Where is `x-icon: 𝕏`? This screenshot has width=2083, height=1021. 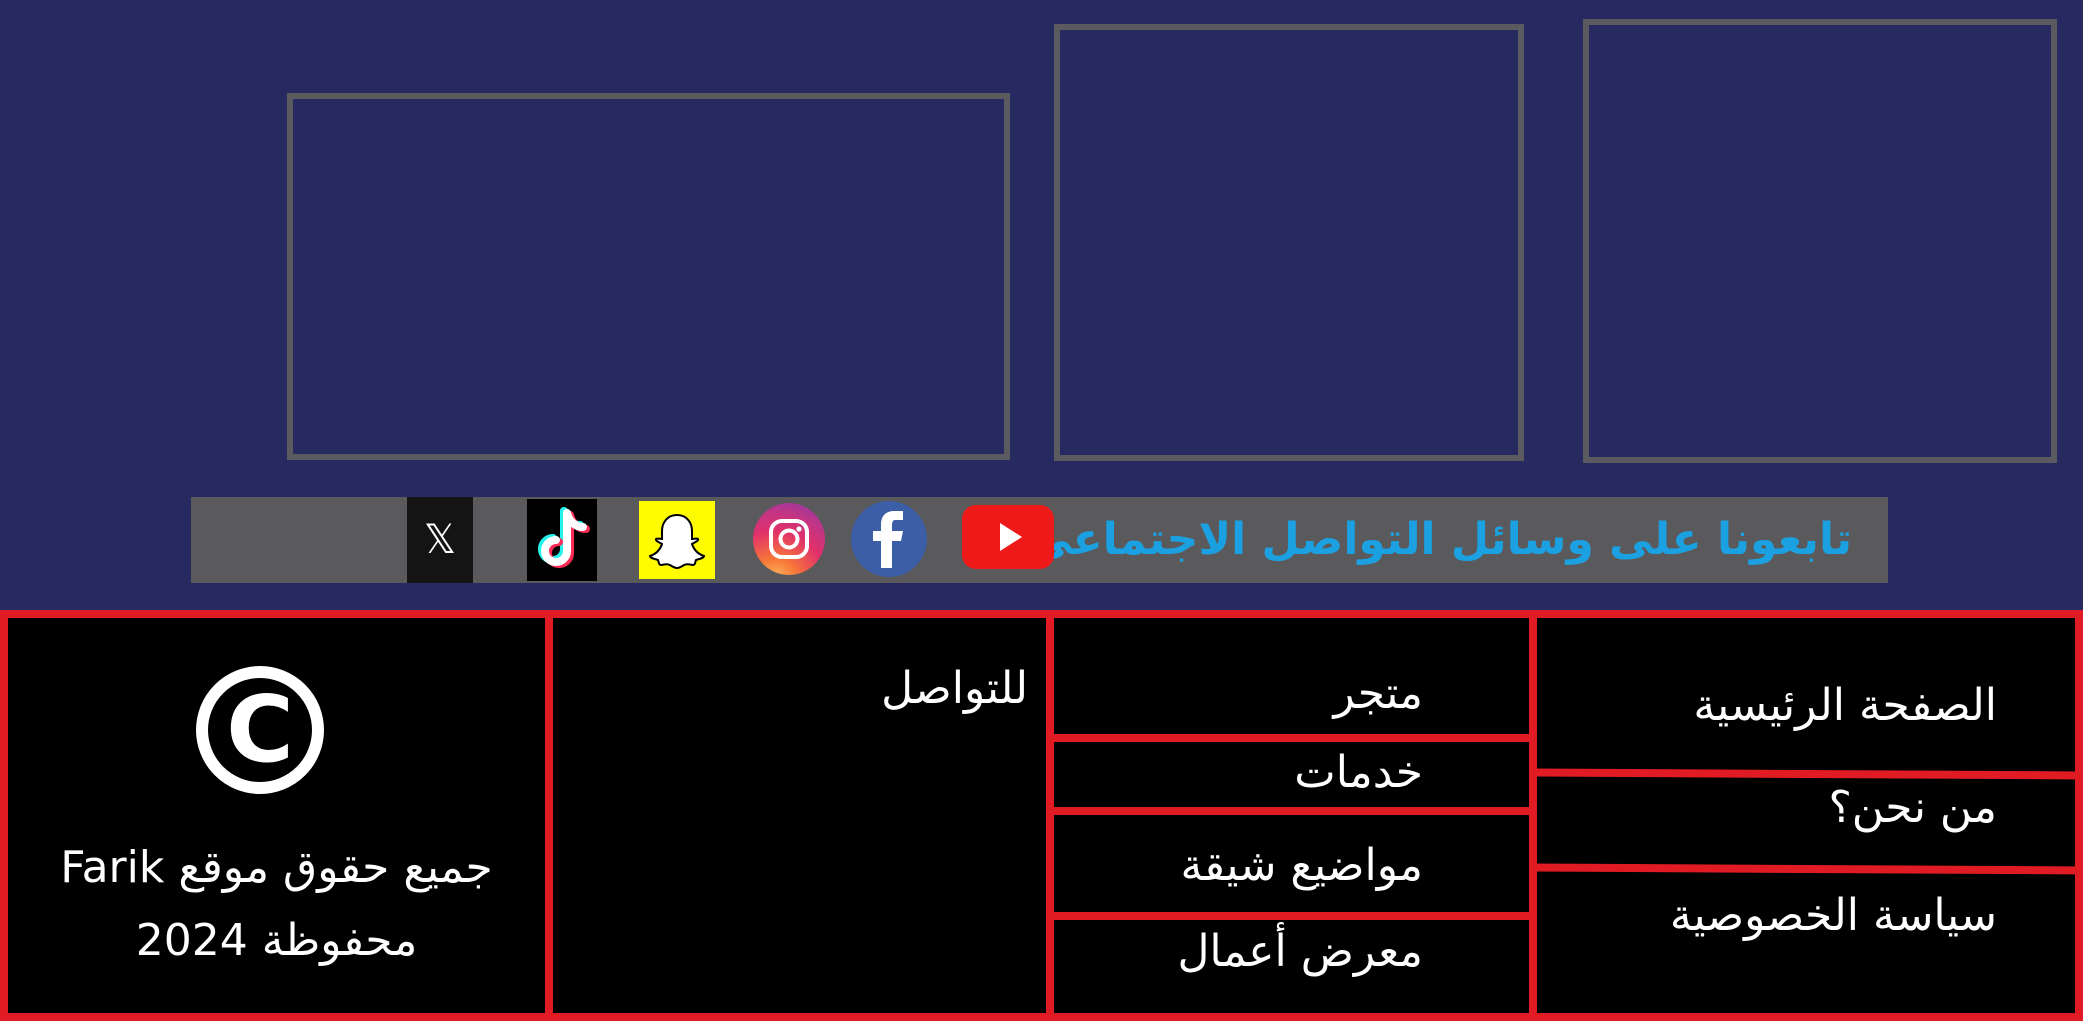
x-icon: 𝕏 is located at coordinates (440, 540).